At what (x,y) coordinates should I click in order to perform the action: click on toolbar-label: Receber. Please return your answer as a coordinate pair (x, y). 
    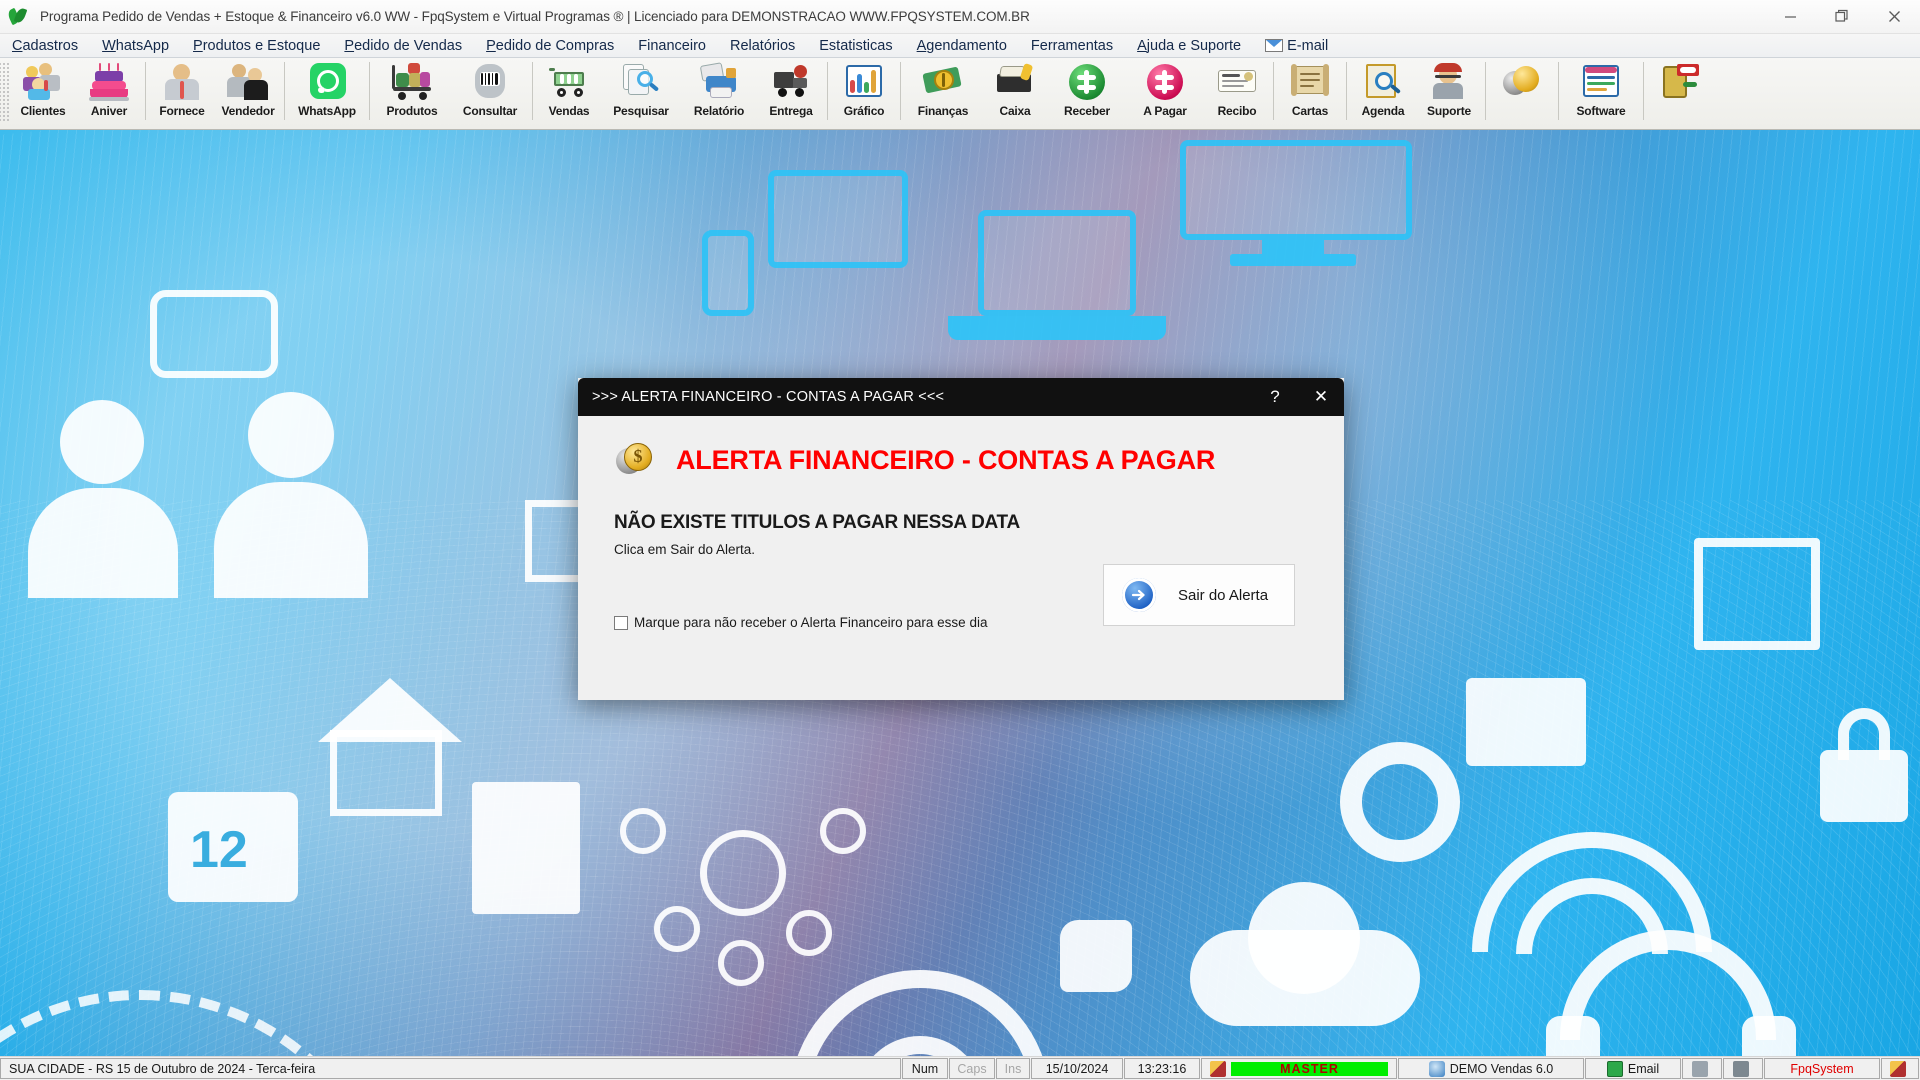
    Looking at the image, I should click on (1087, 111).